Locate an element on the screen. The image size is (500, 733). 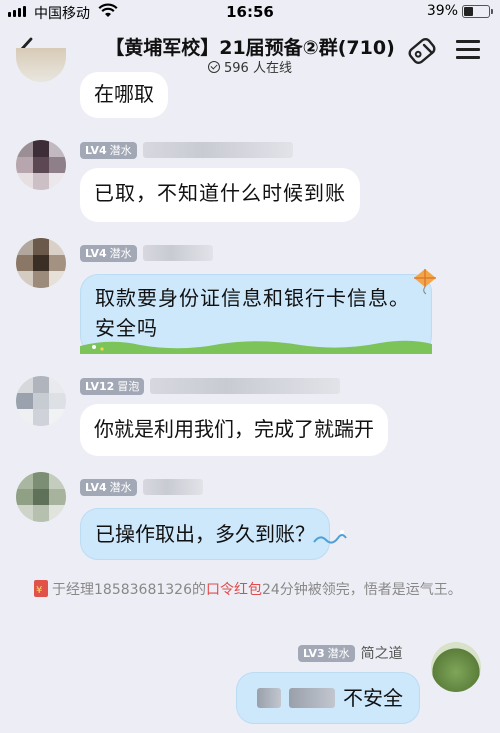
online-check-icon is located at coordinates (214, 66).